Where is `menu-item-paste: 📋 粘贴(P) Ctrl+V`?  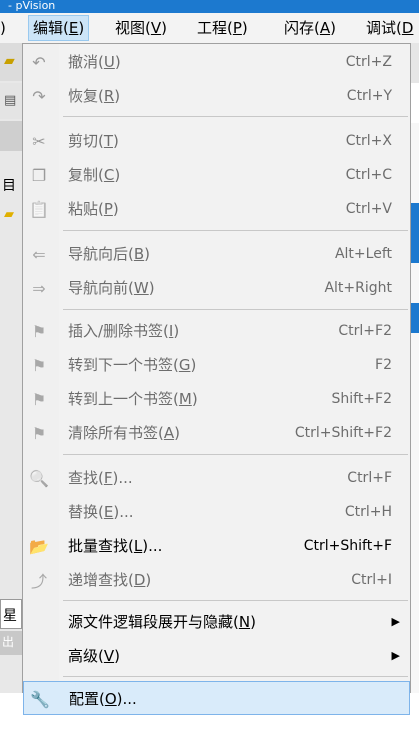
menu-item-paste: 📋 粘贴(P) Ctrl+V is located at coordinates (216, 209).